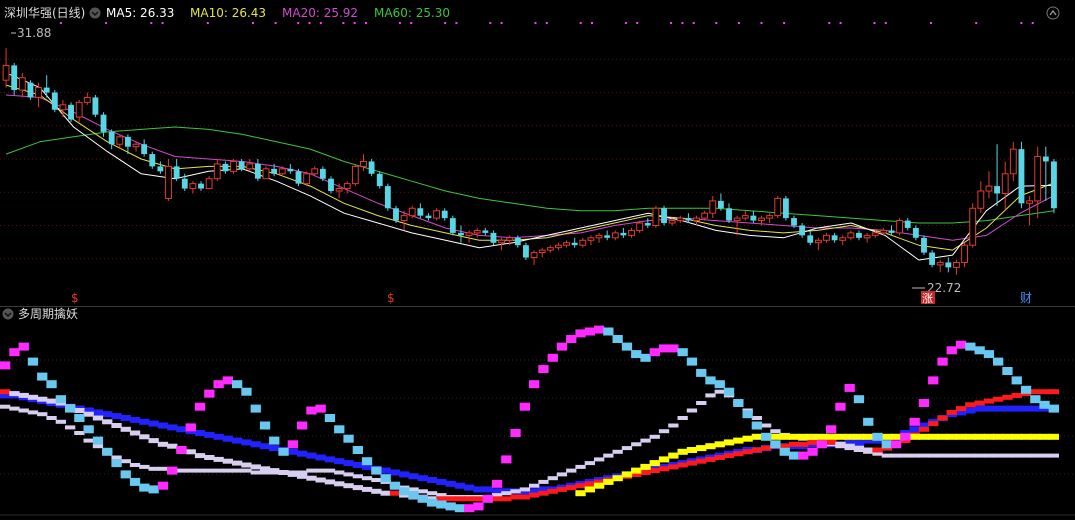  I want to click on ma20-value: MA20: 25.92, so click(320, 13).